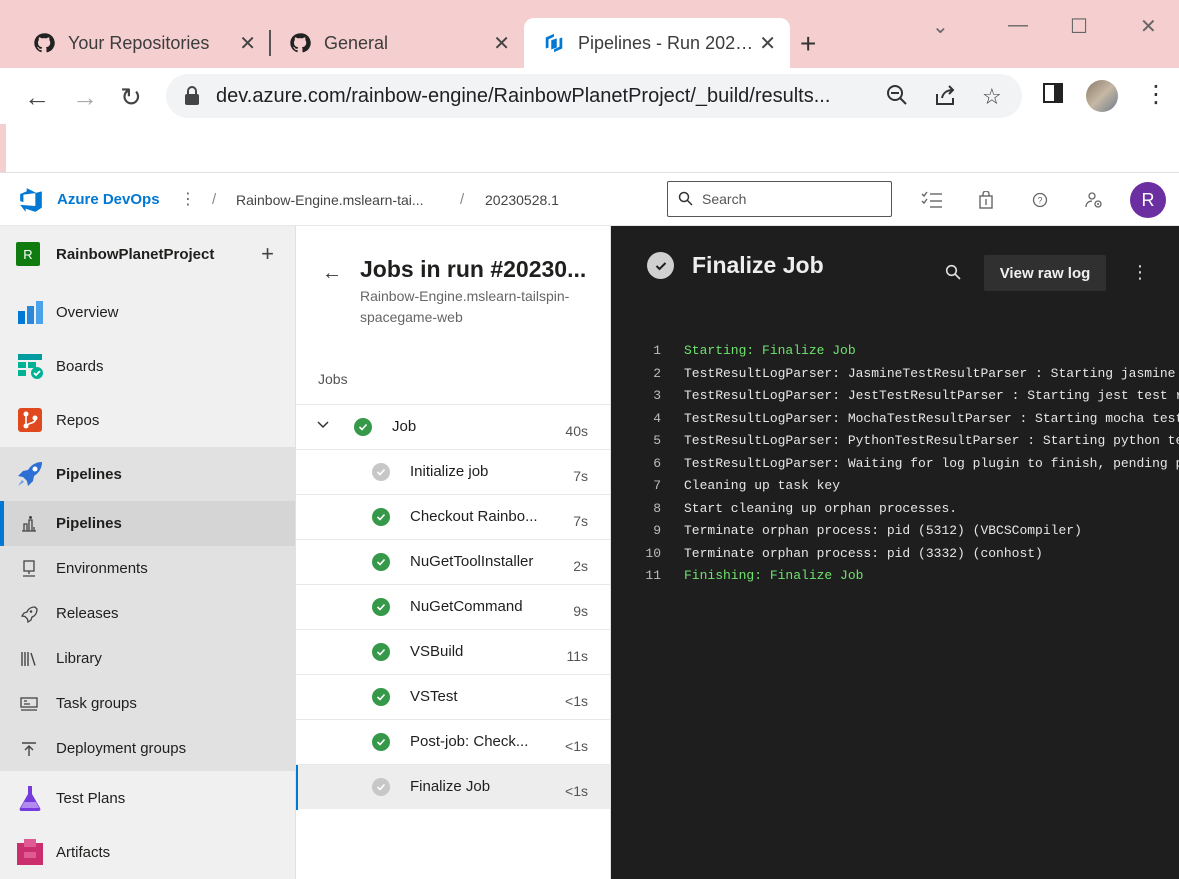 The width and height of the screenshot is (1179, 879). Describe the element at coordinates (453, 741) in the screenshot. I see `step-row: Post-job: Check... <1s` at that location.